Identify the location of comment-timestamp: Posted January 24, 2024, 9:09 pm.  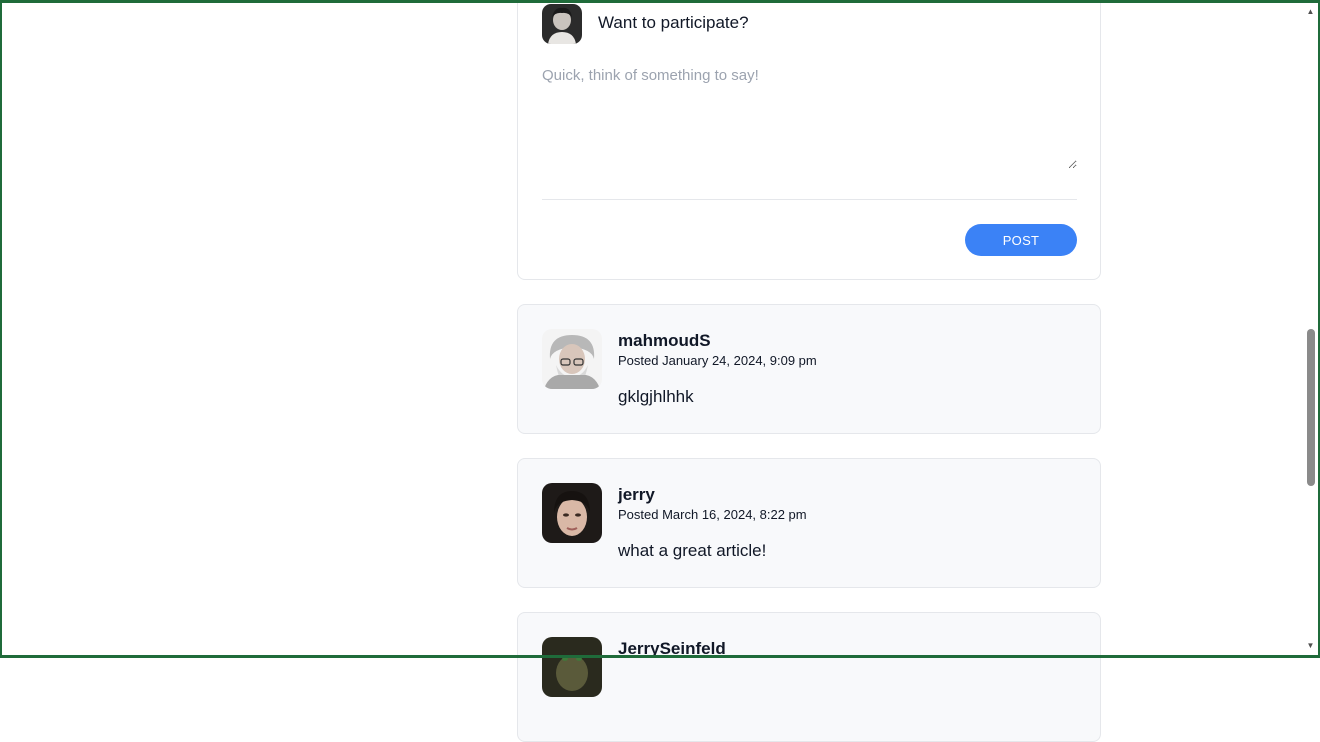
(717, 360).